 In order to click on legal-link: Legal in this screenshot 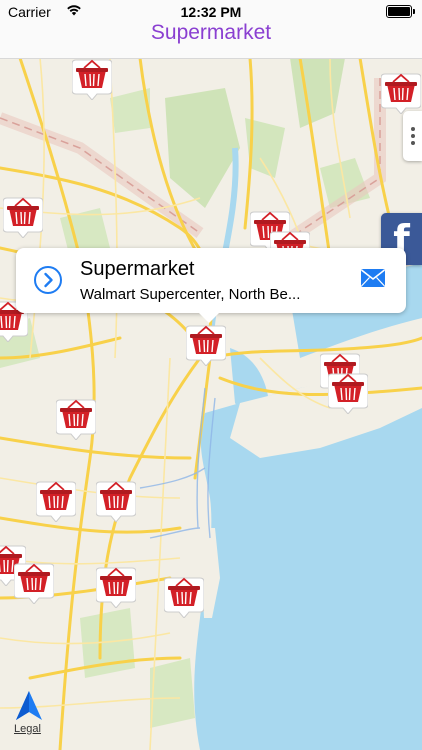, I will do `click(27, 729)`.